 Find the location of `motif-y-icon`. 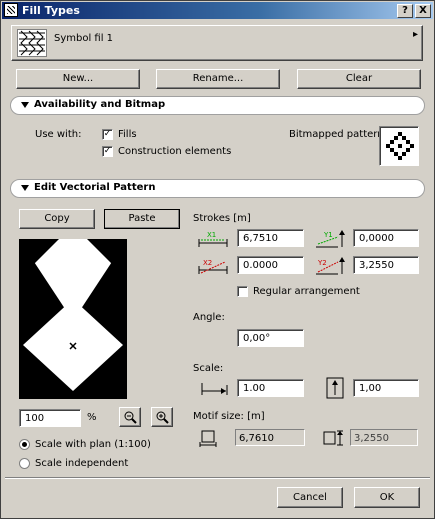

motif-y-icon is located at coordinates (333, 438).